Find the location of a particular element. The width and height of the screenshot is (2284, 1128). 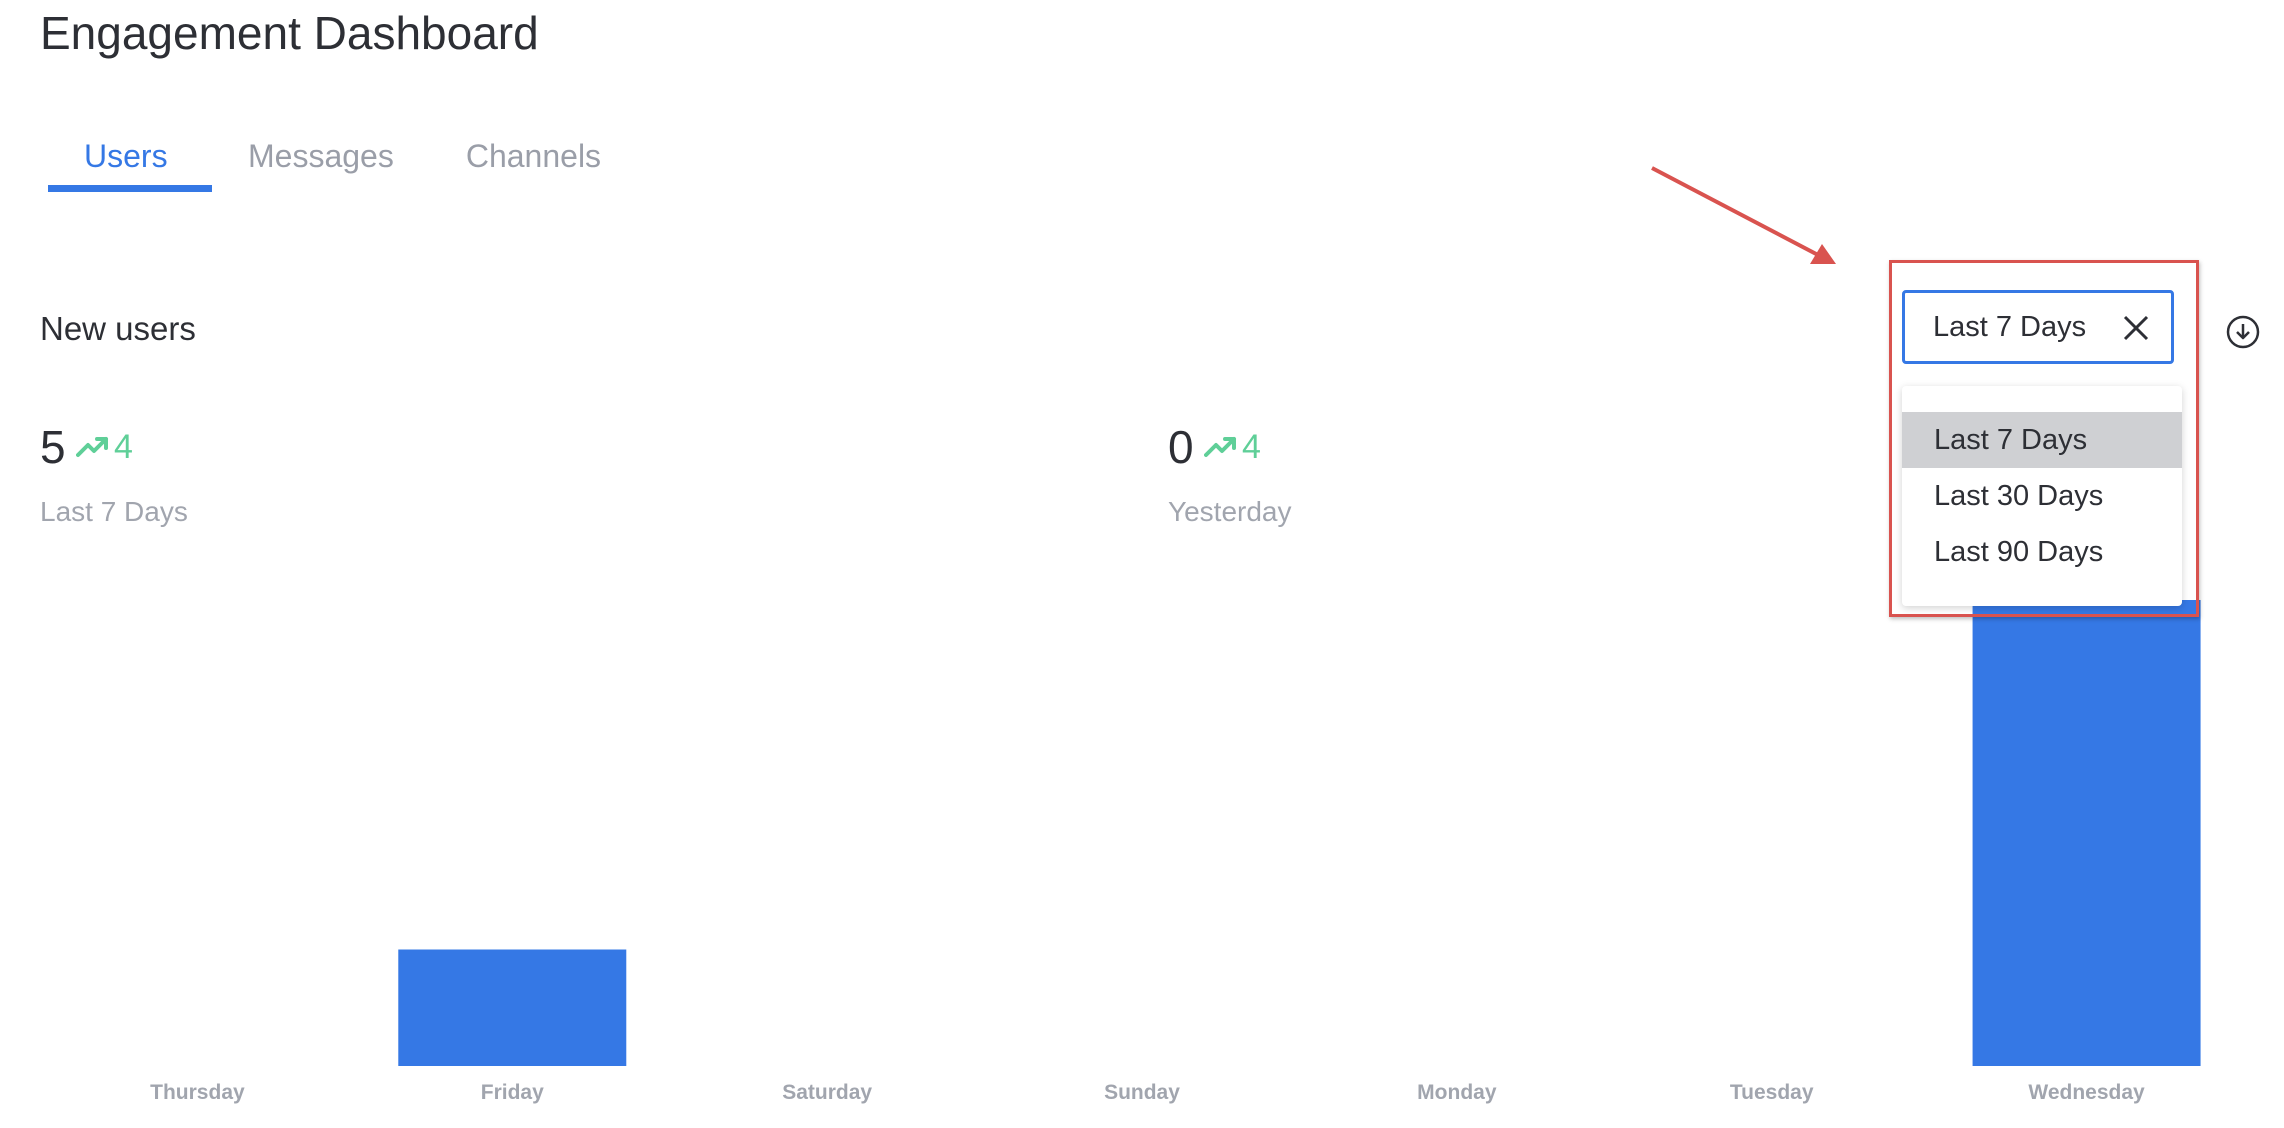

x-tick-label: Saturday is located at coordinates (827, 1092).